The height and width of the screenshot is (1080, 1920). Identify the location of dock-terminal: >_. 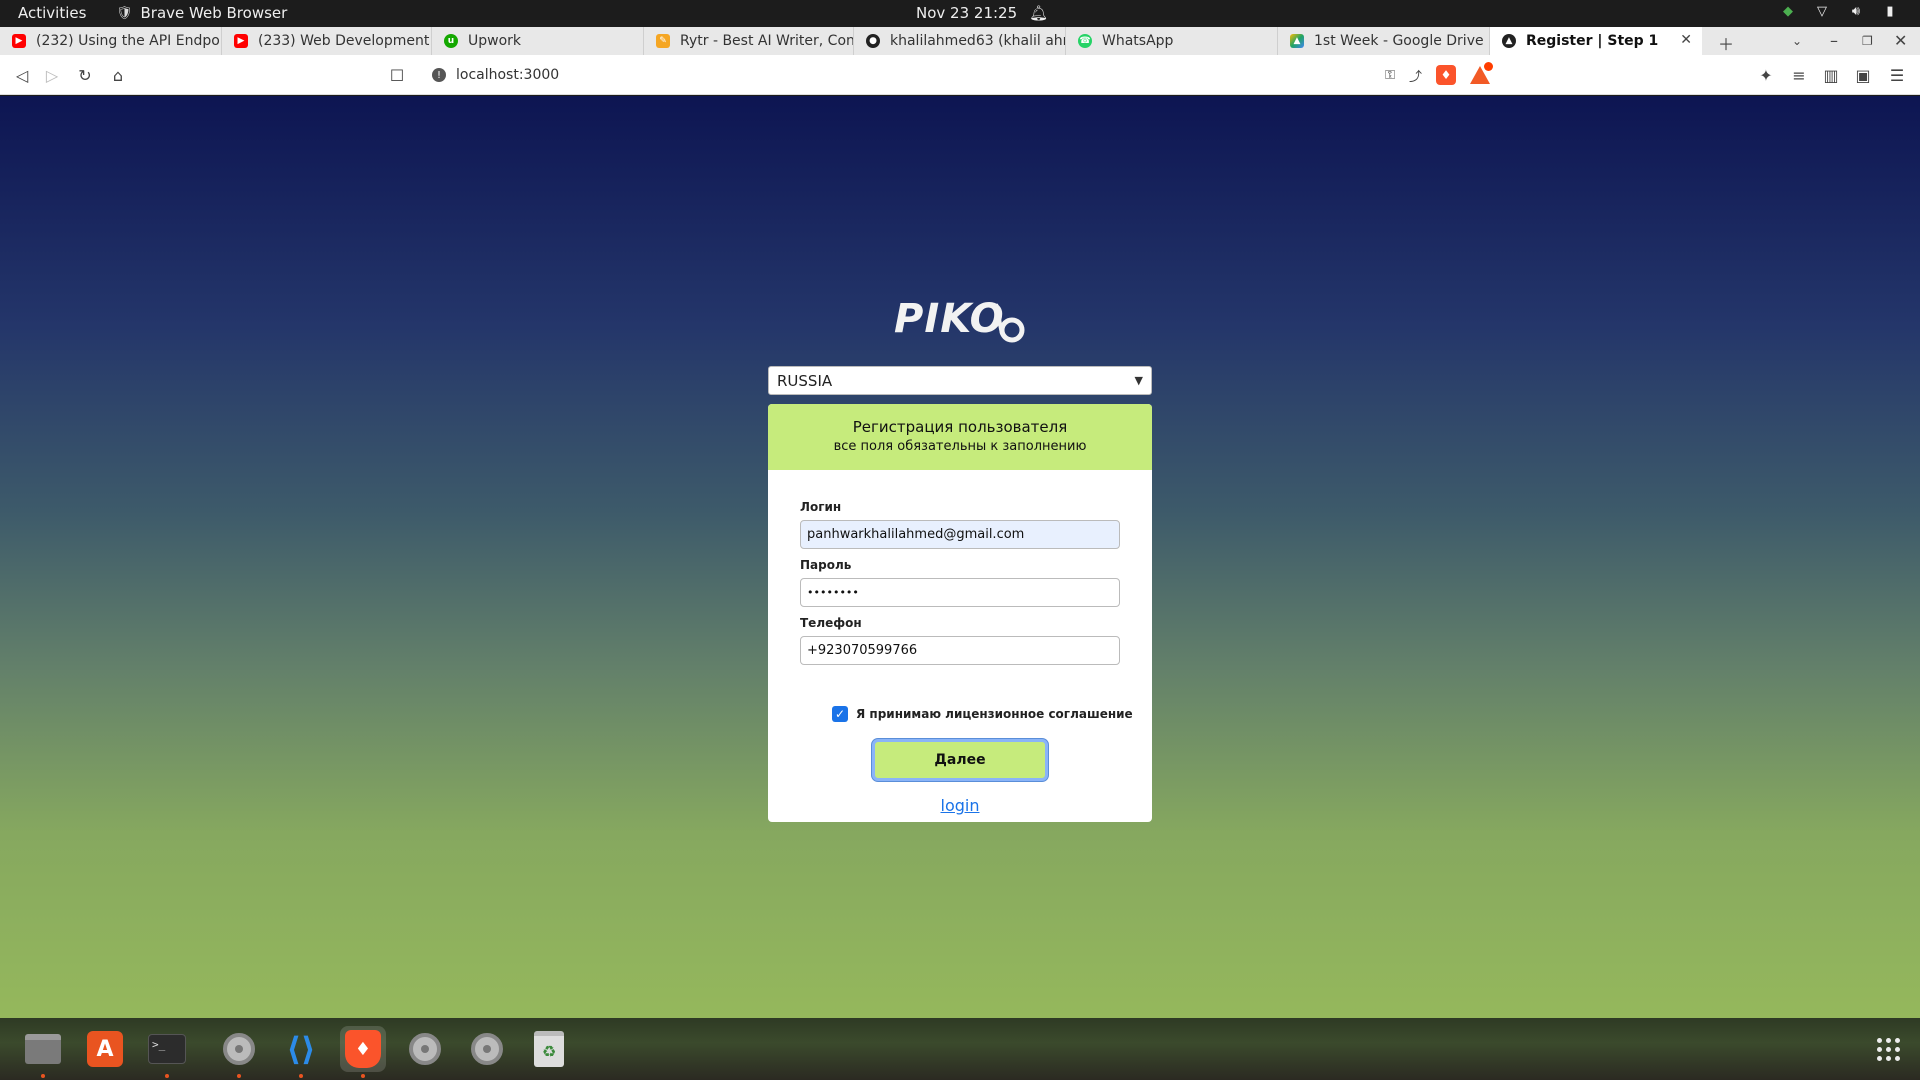
(167, 1052).